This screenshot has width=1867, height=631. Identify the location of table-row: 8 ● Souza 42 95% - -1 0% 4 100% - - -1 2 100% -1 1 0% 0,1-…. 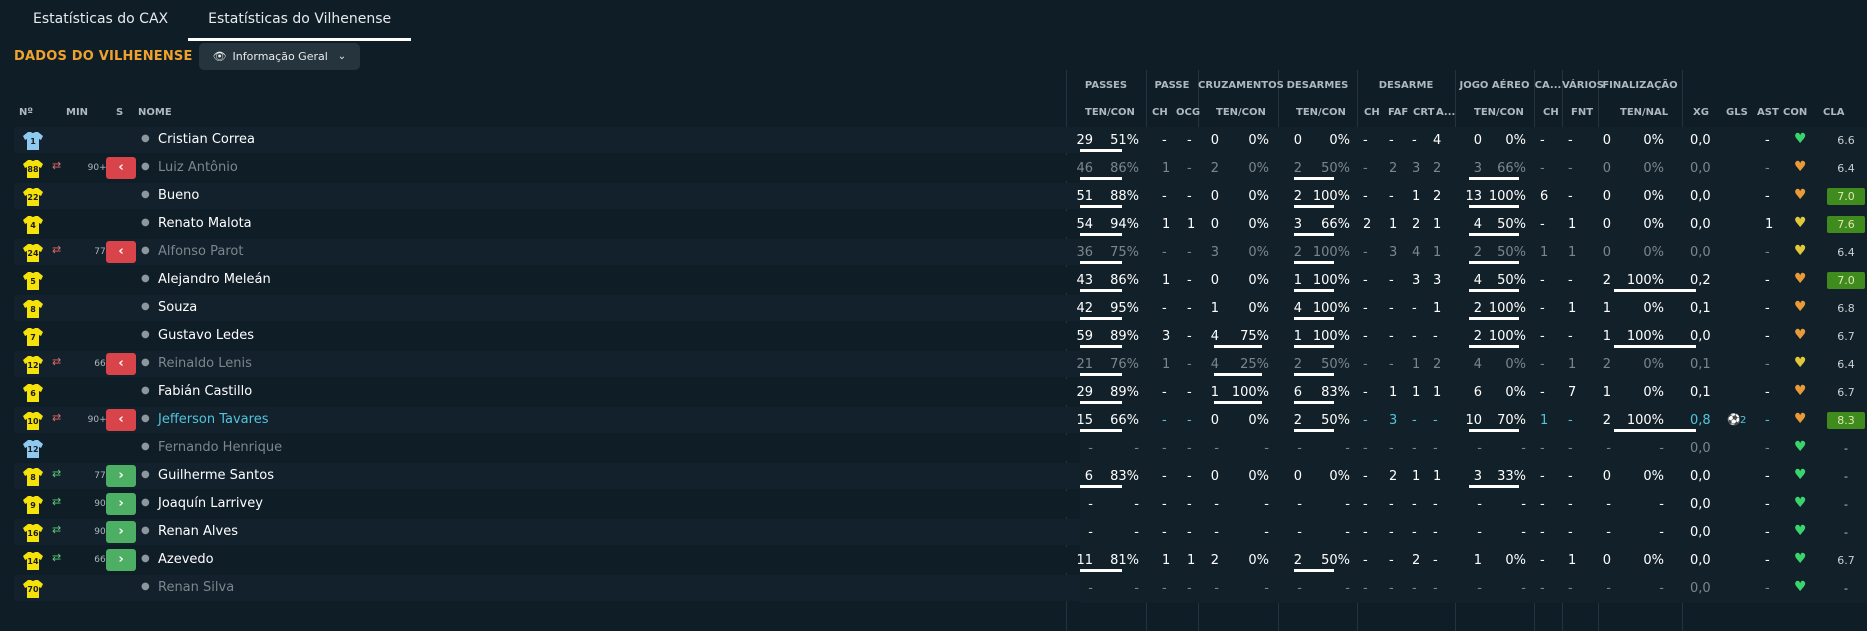
(940, 309).